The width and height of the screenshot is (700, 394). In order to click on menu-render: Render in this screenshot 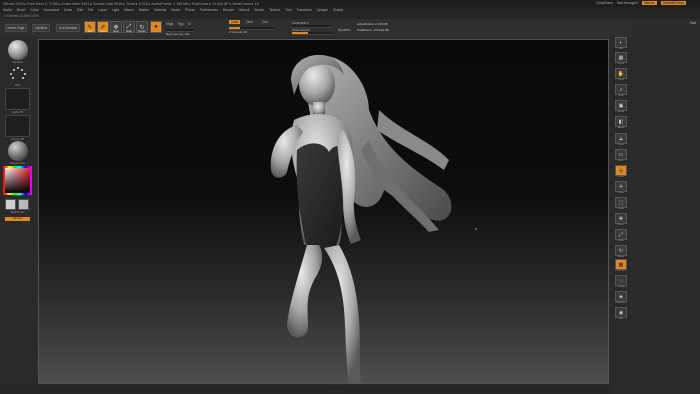, I will do `click(228, 10)`.